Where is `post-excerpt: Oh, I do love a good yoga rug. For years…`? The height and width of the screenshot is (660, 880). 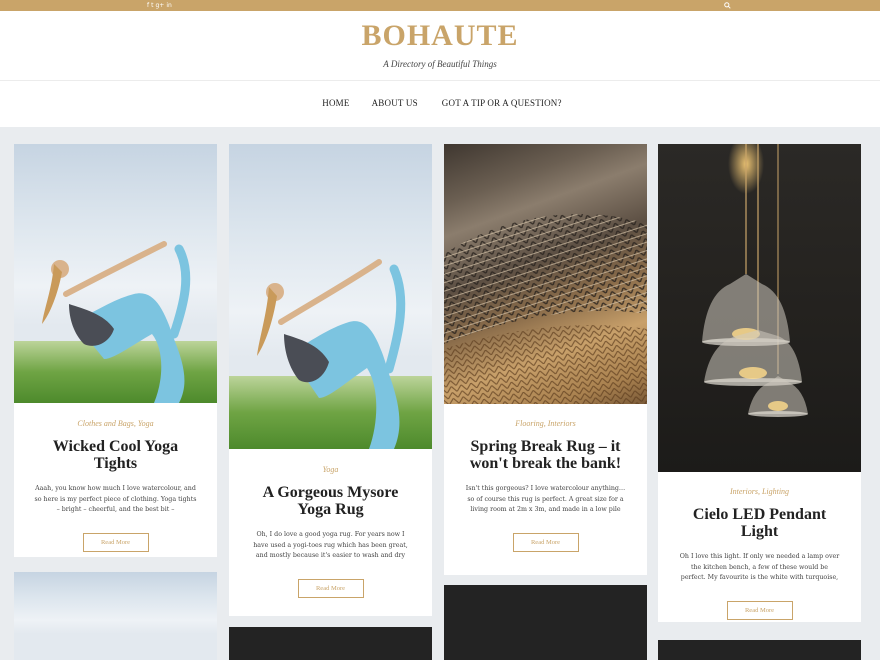
post-excerpt: Oh, I do love a good yoga rug. For years… is located at coordinates (330, 545).